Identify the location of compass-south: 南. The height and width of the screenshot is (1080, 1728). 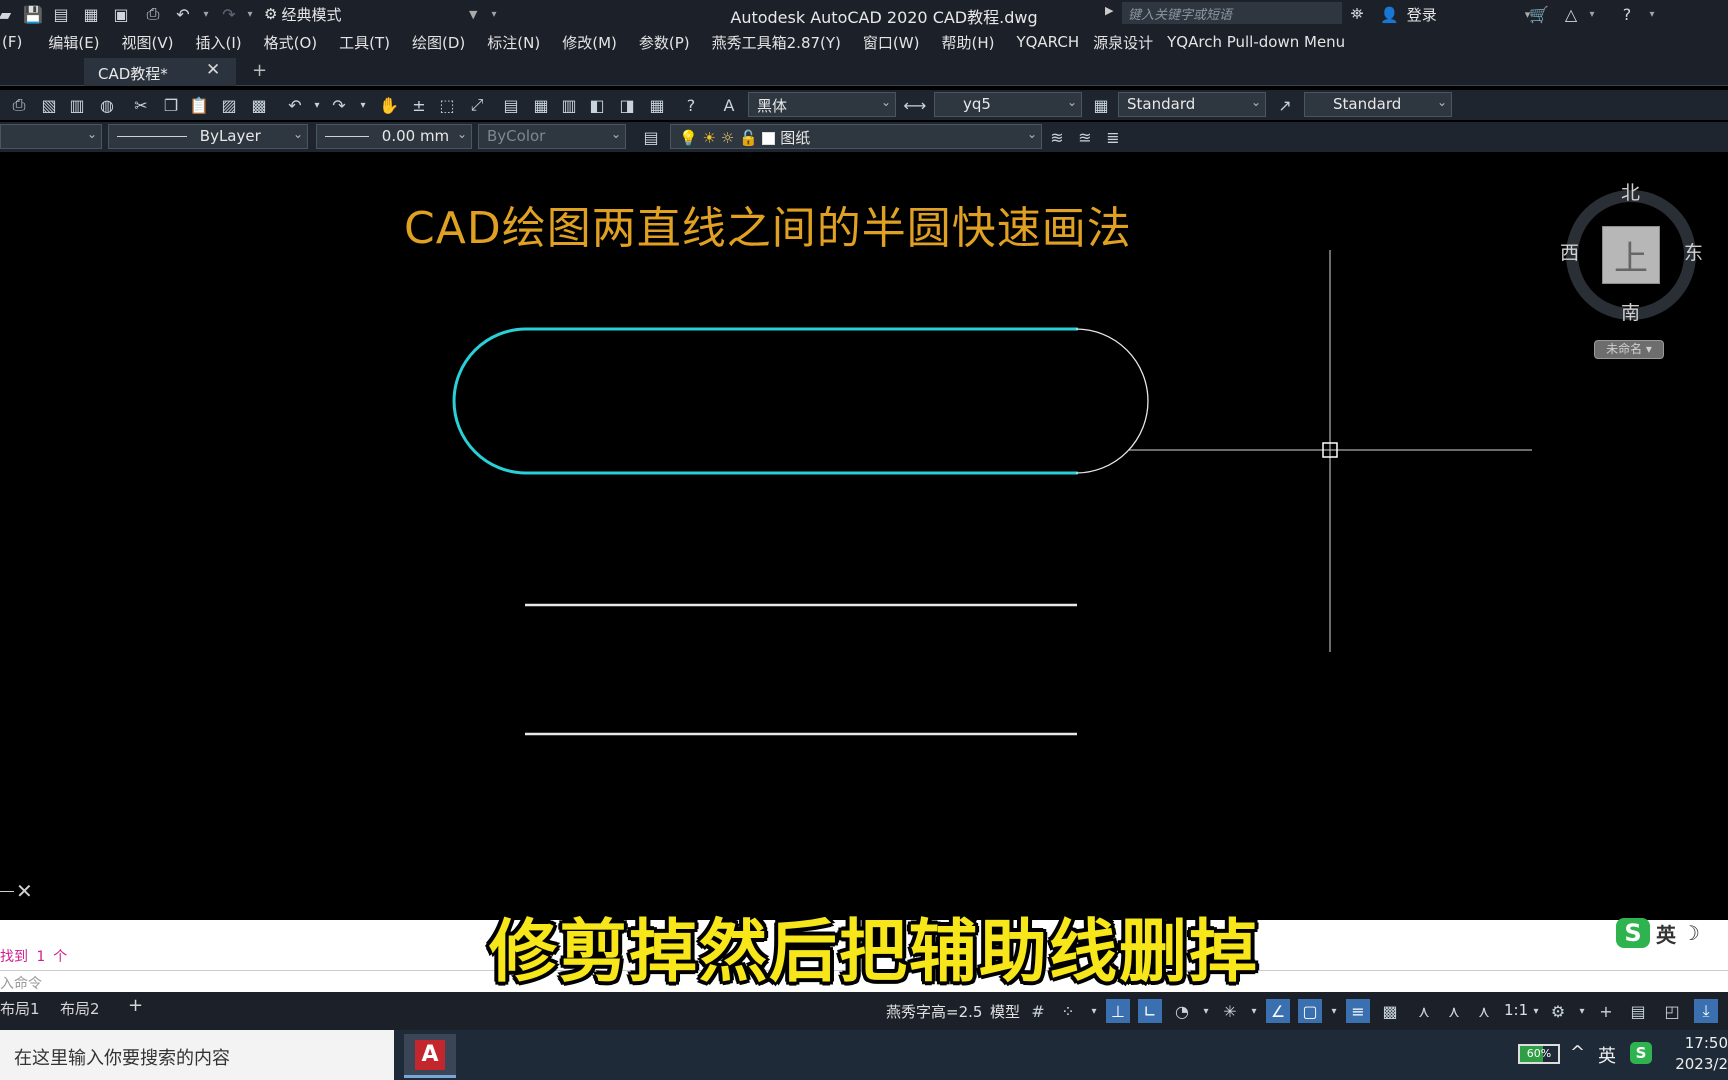
(1630, 311).